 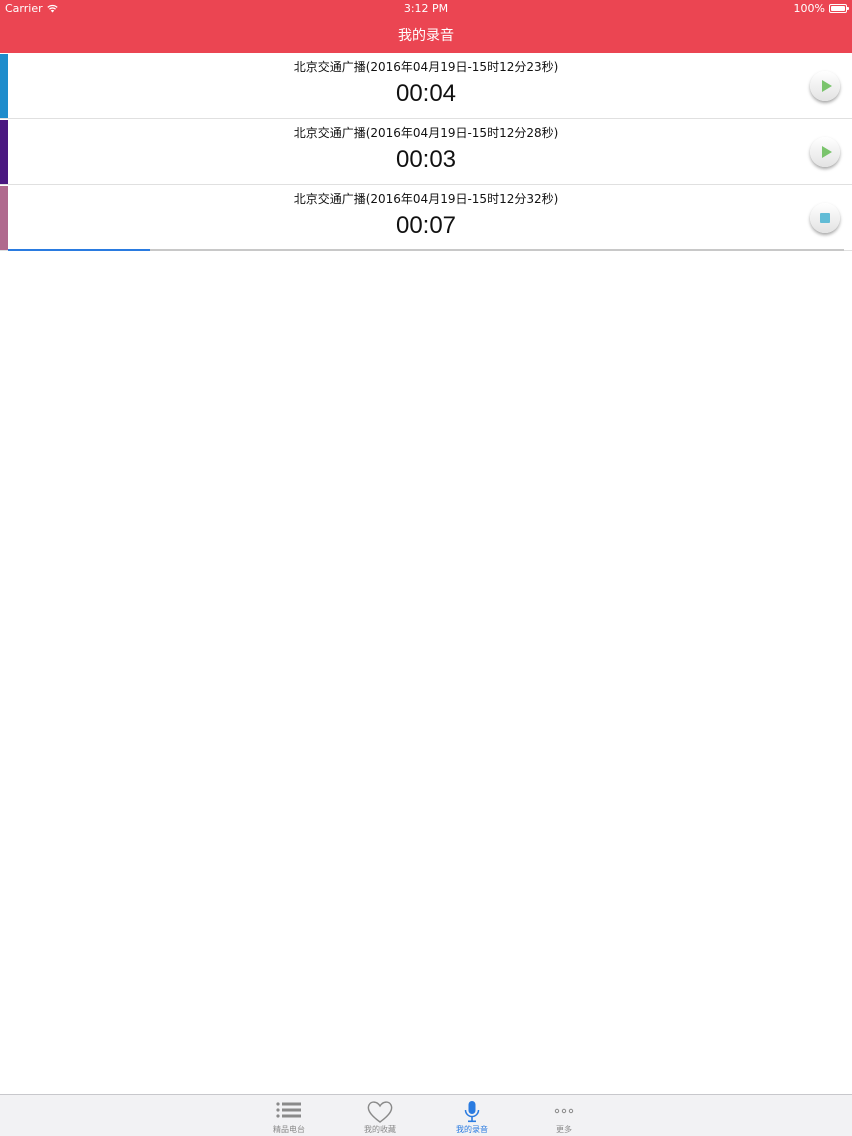 What do you see at coordinates (426, 1115) in the screenshot?
I see `tab-bar: 精品电台 我的收藏 我的录音 更多` at bounding box center [426, 1115].